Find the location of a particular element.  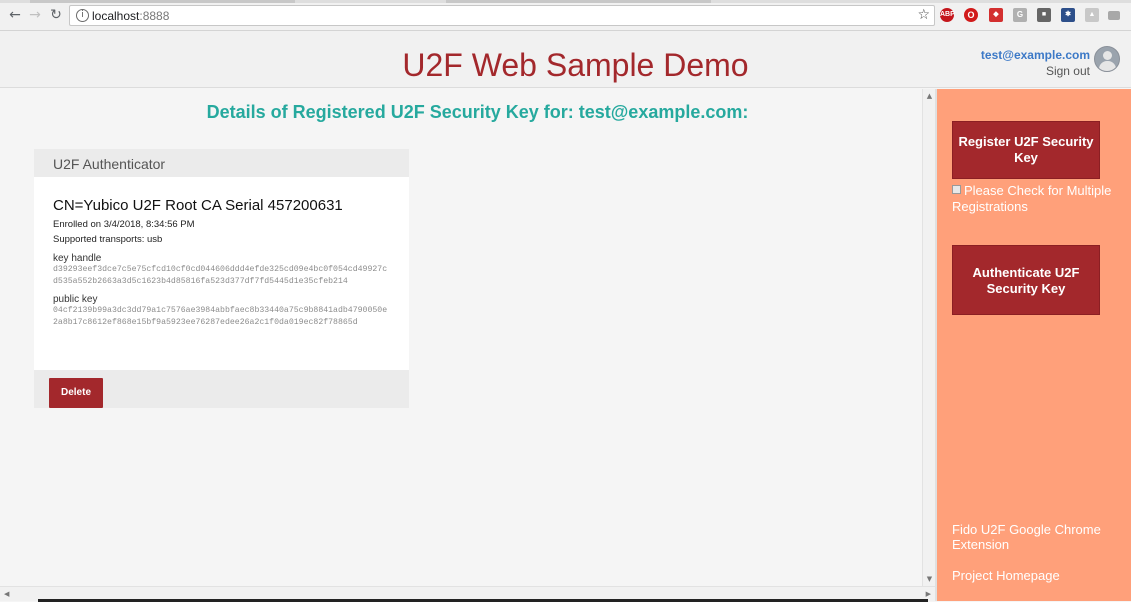

delete-button: Delete is located at coordinates (76, 393).